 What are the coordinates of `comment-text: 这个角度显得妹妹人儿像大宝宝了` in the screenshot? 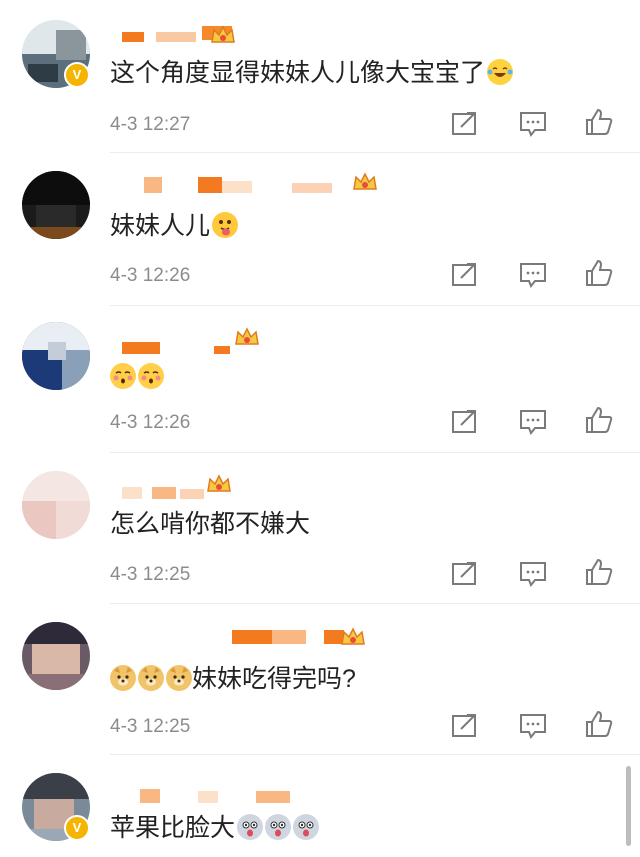 It's located at (312, 73).